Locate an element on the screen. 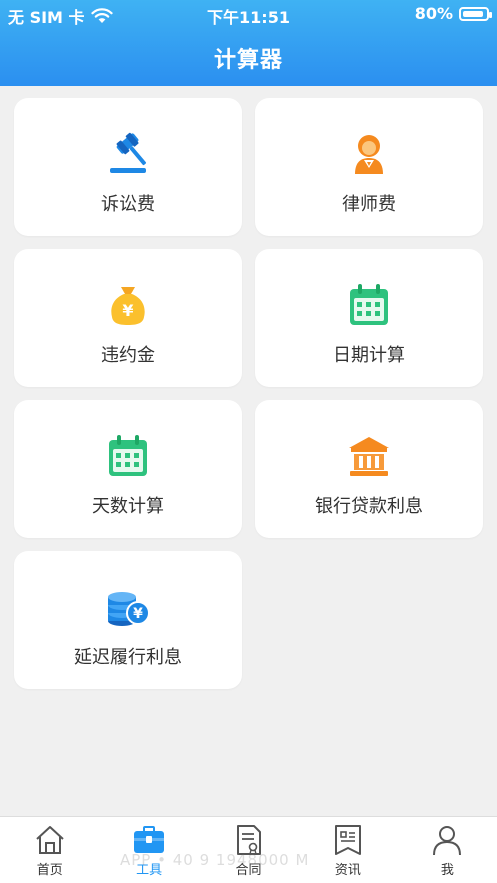  card-label: 日期计算 is located at coordinates (369, 355).